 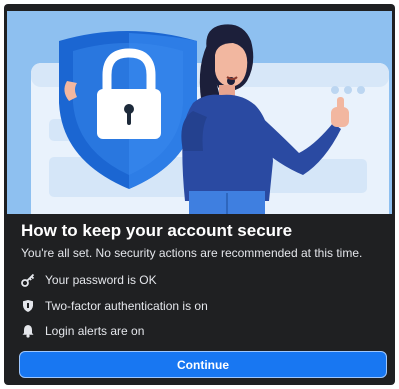 I want to click on status-item-password: Your password is OK, so click(x=89, y=280).